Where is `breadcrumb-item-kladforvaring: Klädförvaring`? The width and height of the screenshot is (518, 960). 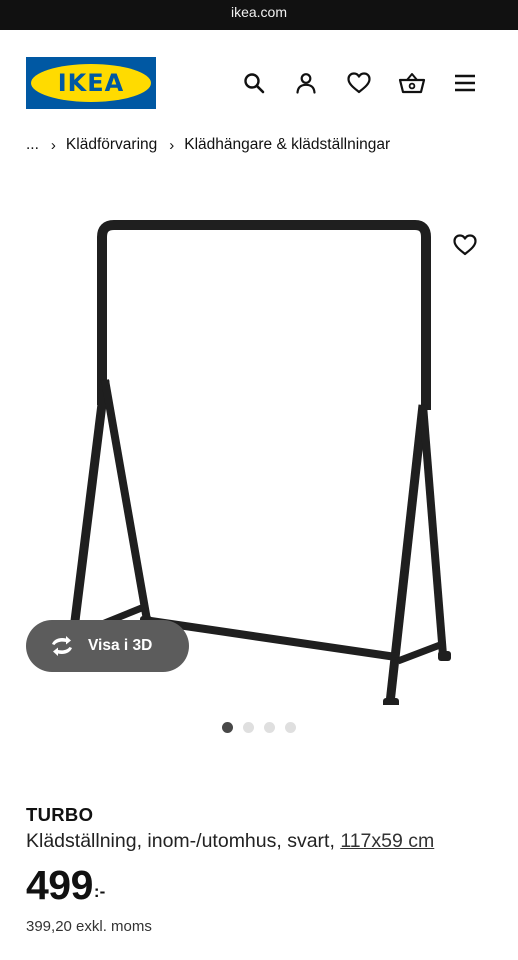
breadcrumb-item-kladforvaring: Klädförvaring is located at coordinates (111, 145).